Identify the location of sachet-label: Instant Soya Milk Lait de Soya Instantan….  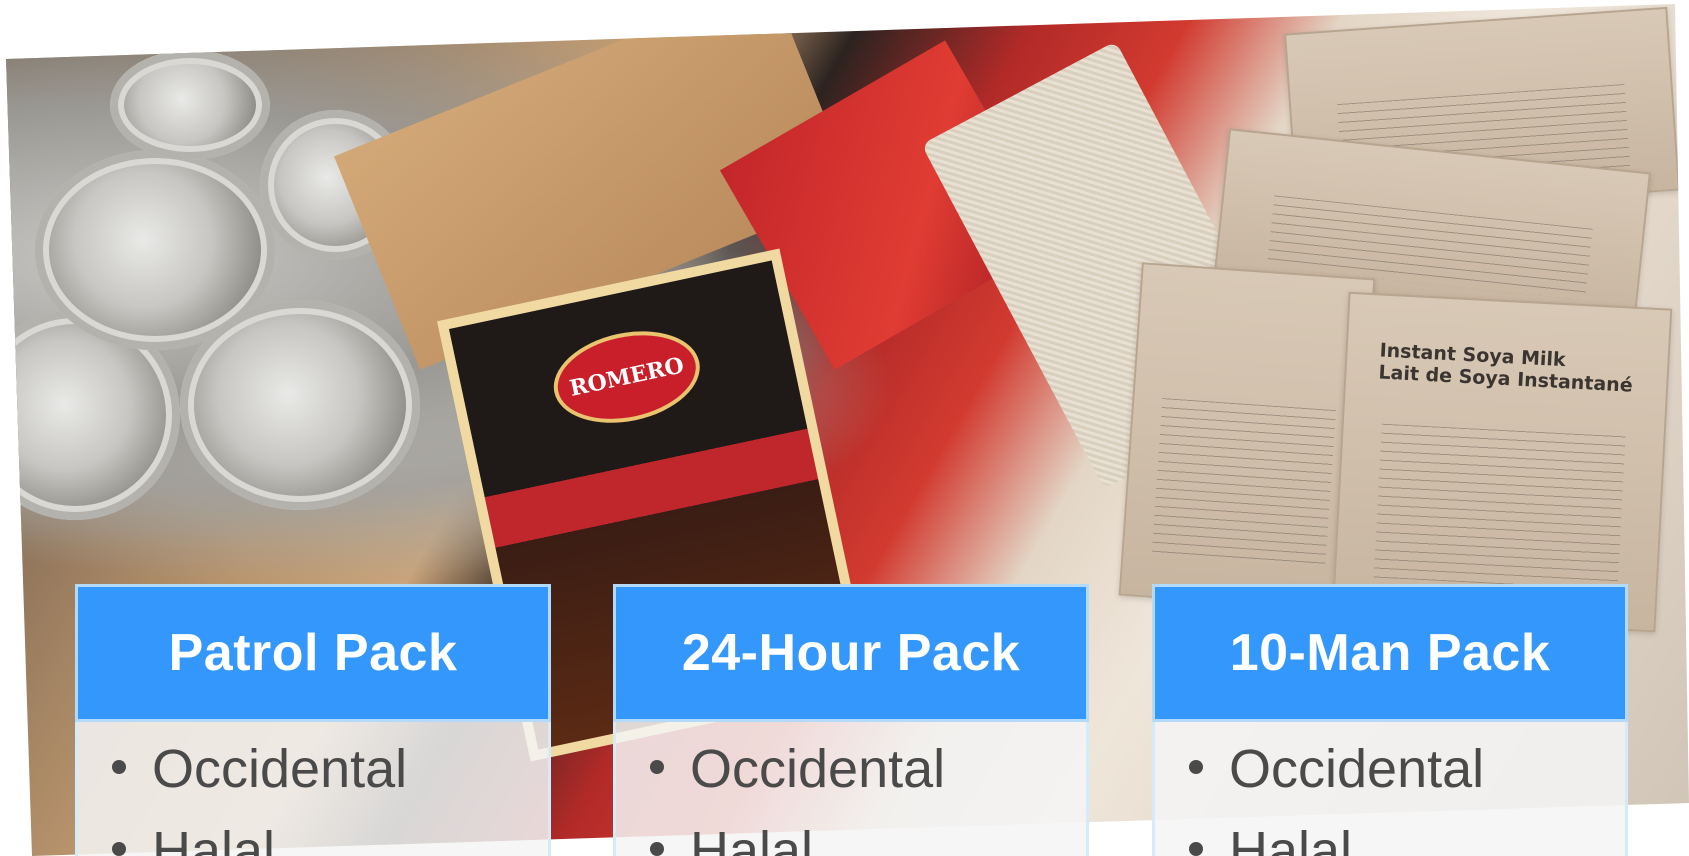
(1506, 368).